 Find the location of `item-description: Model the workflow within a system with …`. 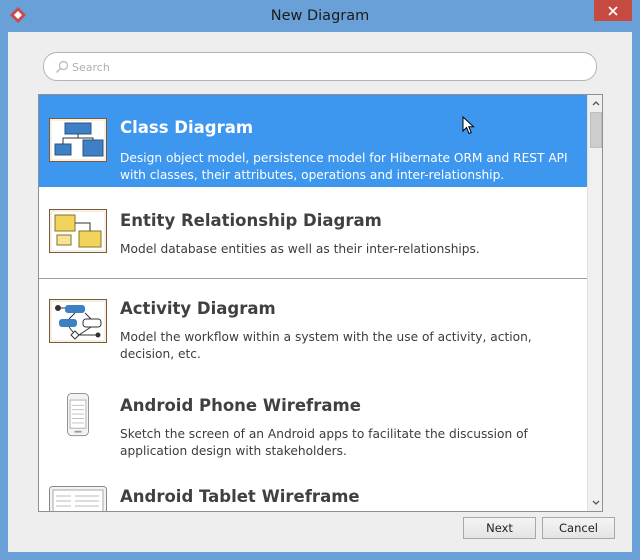

item-description: Model the workflow within a system with … is located at coordinates (326, 345).